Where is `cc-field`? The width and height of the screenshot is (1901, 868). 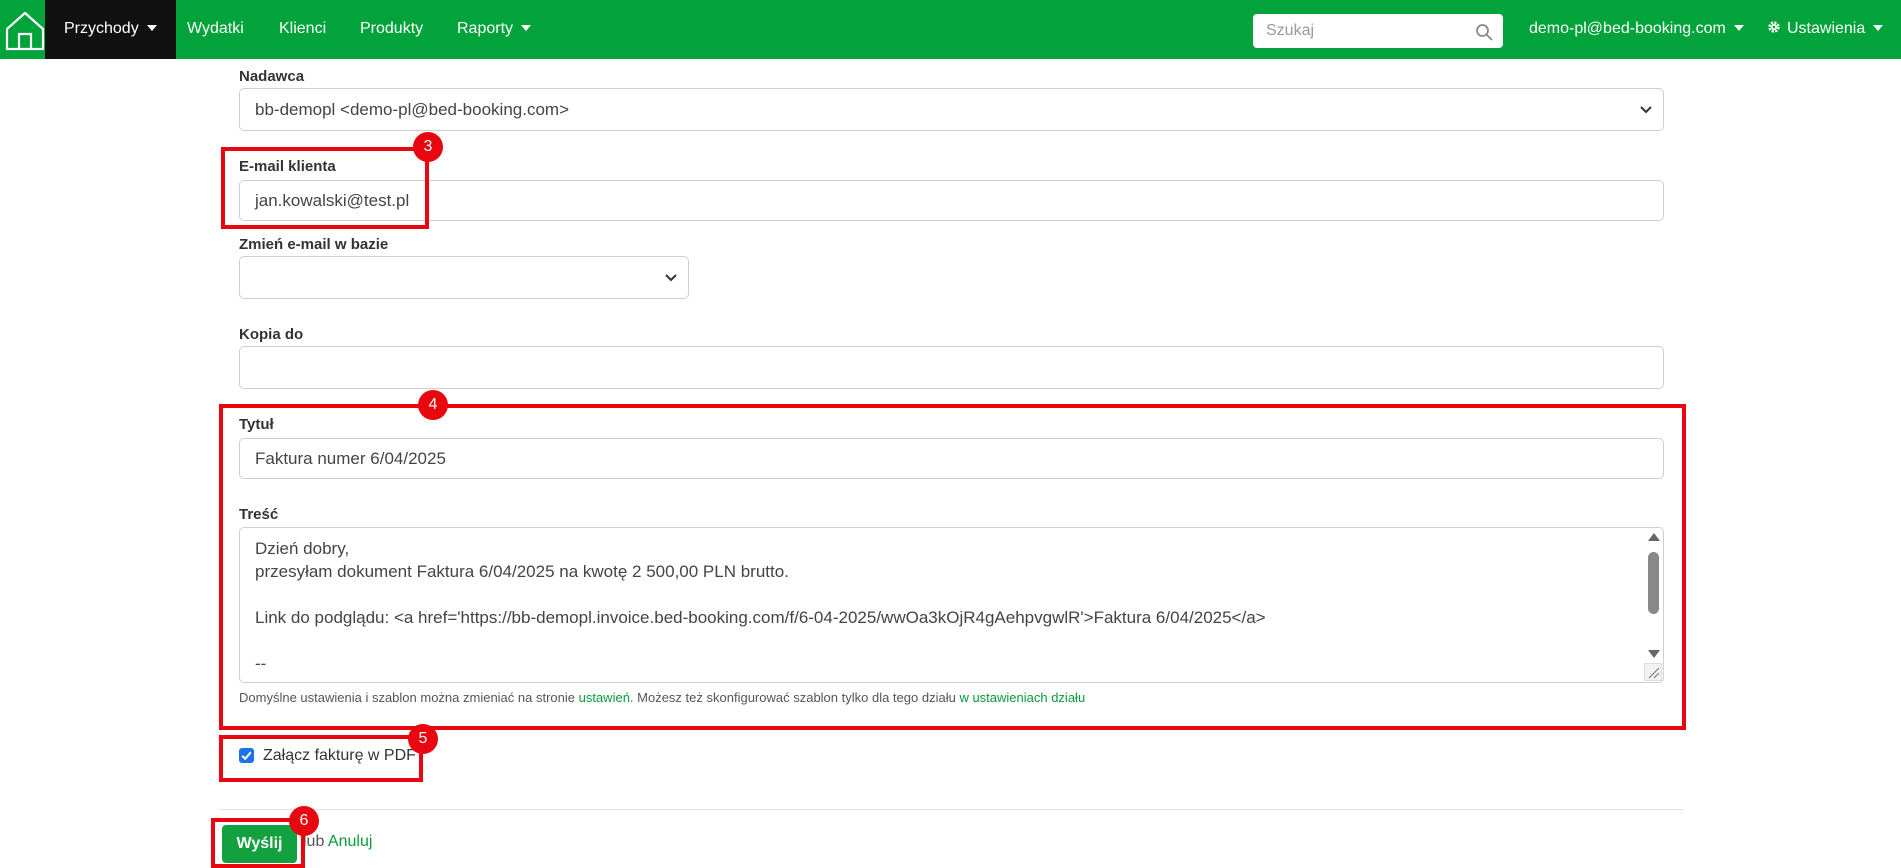
cc-field is located at coordinates (951, 367).